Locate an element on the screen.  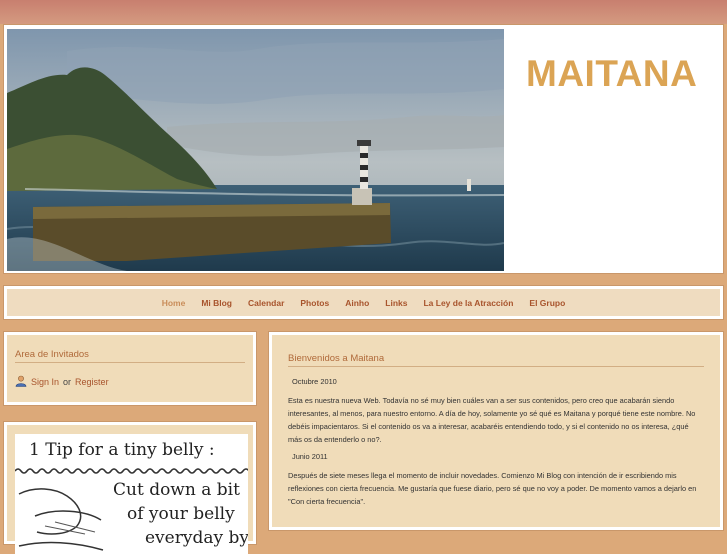
nav-home: Home is located at coordinates (174, 303).